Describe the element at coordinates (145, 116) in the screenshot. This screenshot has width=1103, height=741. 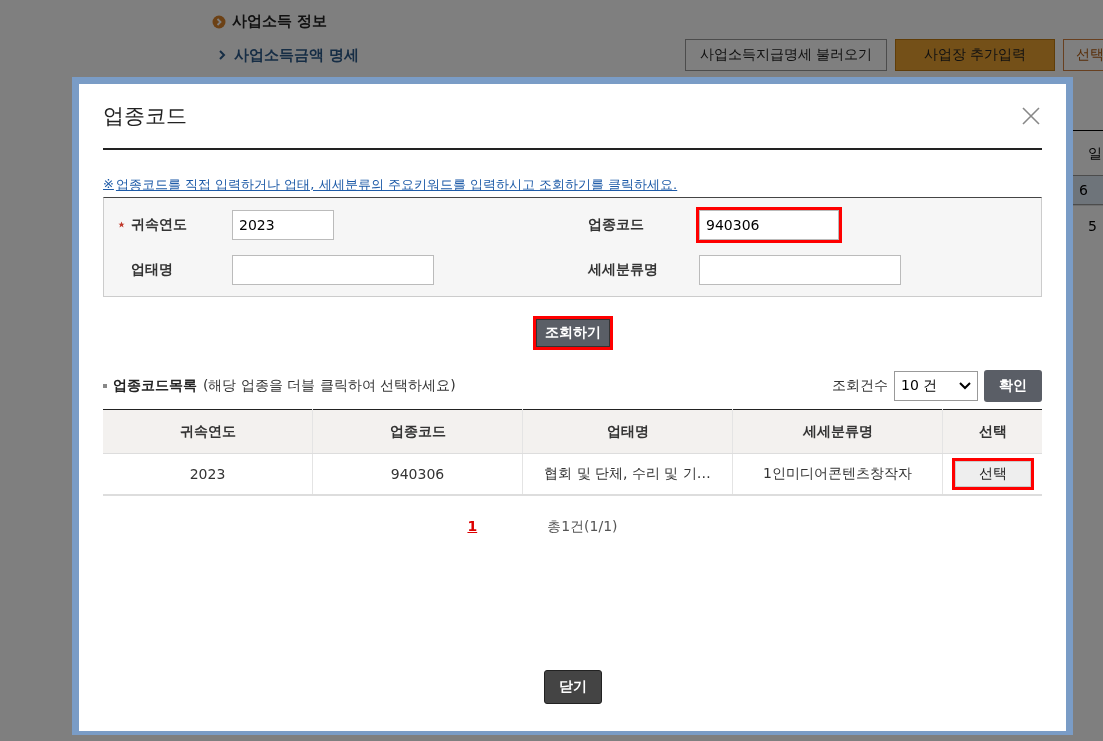
I see `dialog-title: 업종코드` at that location.